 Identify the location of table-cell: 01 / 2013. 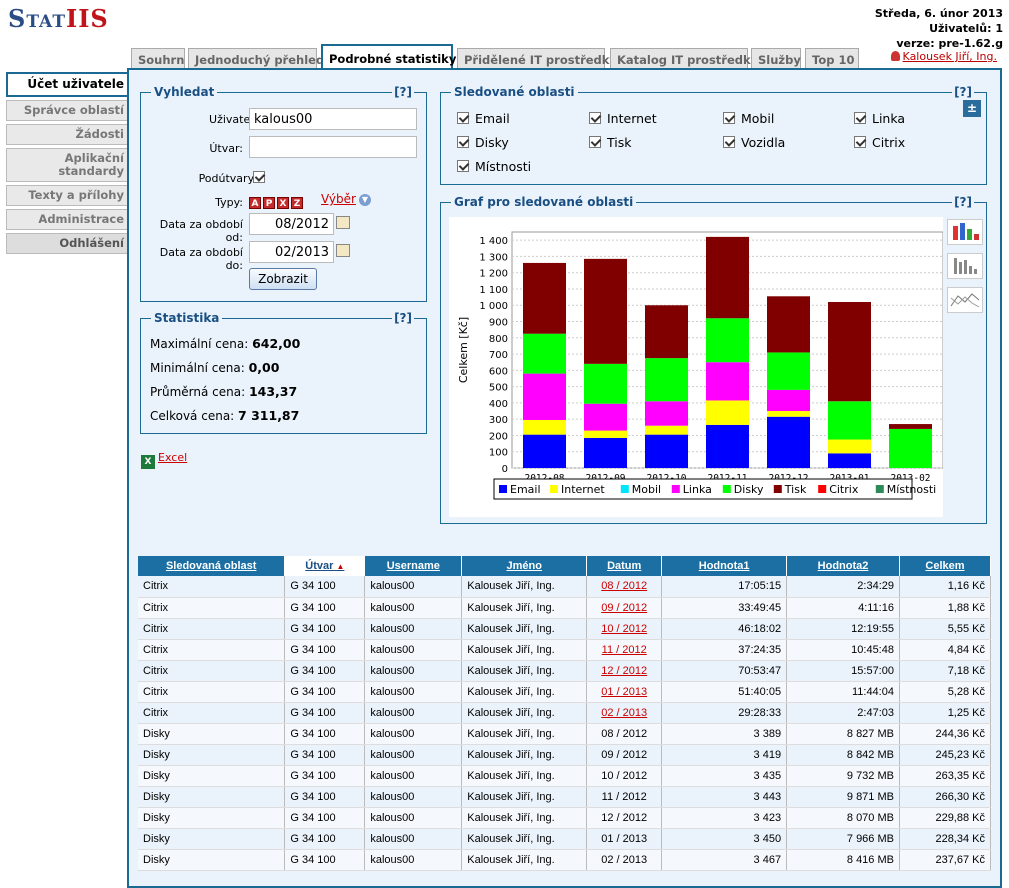
(624, 692).